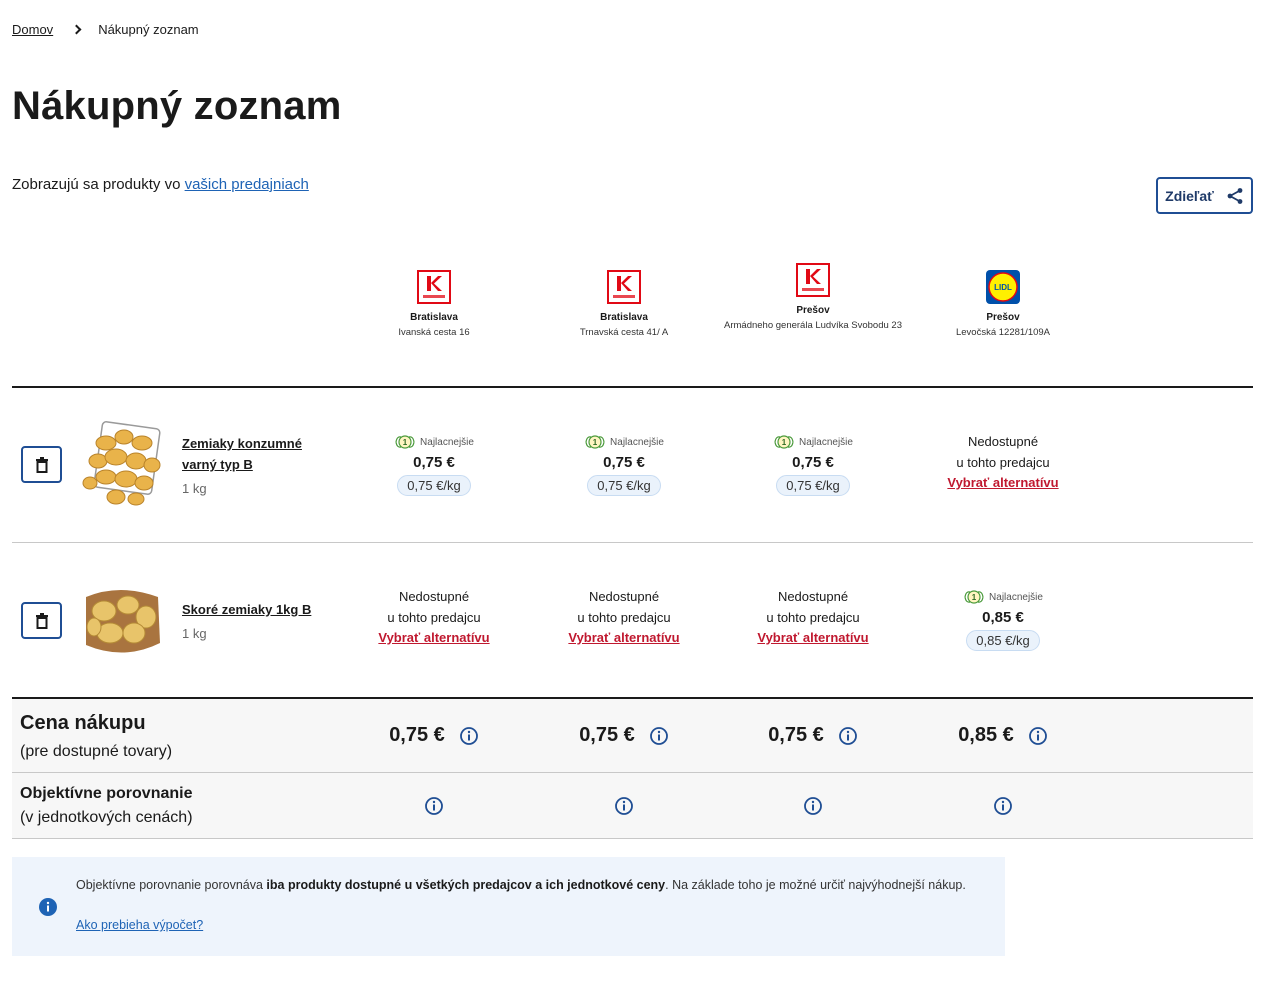 This screenshot has height=983, width=1280. Describe the element at coordinates (121, 463) in the screenshot. I see `potatoes-bag-image` at that location.